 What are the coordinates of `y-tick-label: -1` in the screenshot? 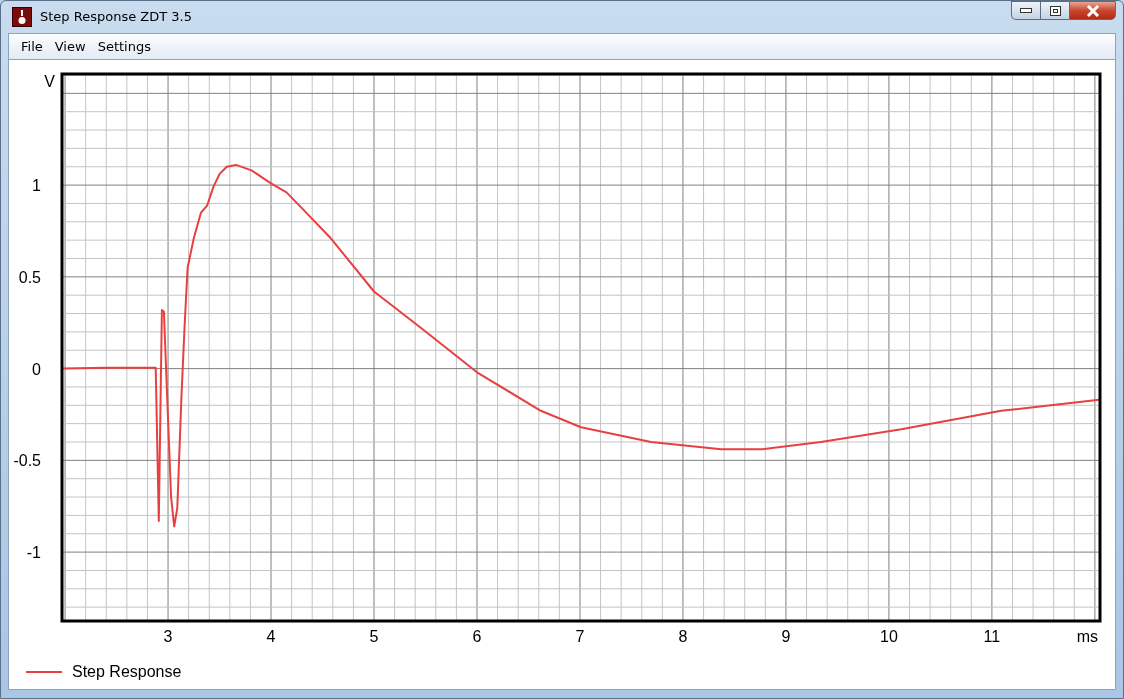 It's located at (33, 553).